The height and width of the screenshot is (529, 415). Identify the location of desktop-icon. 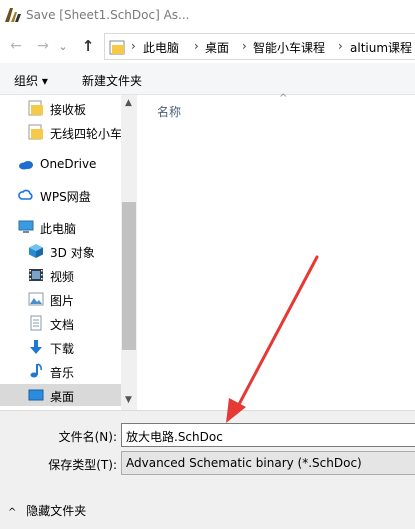
(36, 395).